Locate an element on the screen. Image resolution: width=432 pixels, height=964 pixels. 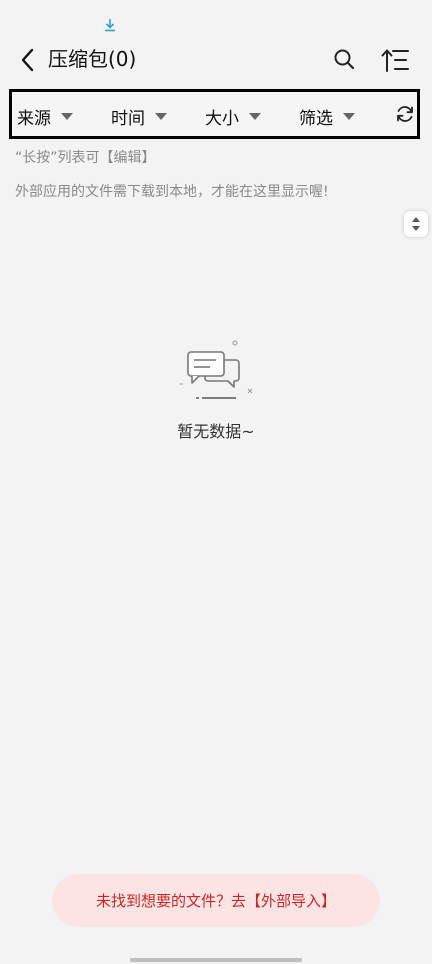
edit-hint: “长按”列表可【编辑】 is located at coordinates (85, 158).